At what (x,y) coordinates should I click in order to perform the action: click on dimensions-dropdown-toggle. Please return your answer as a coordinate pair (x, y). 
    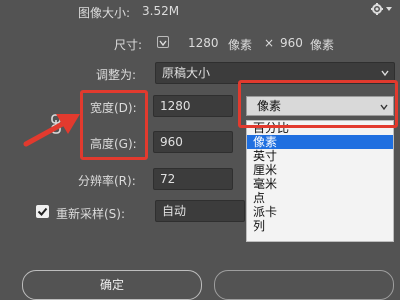
    Looking at the image, I should click on (163, 42).